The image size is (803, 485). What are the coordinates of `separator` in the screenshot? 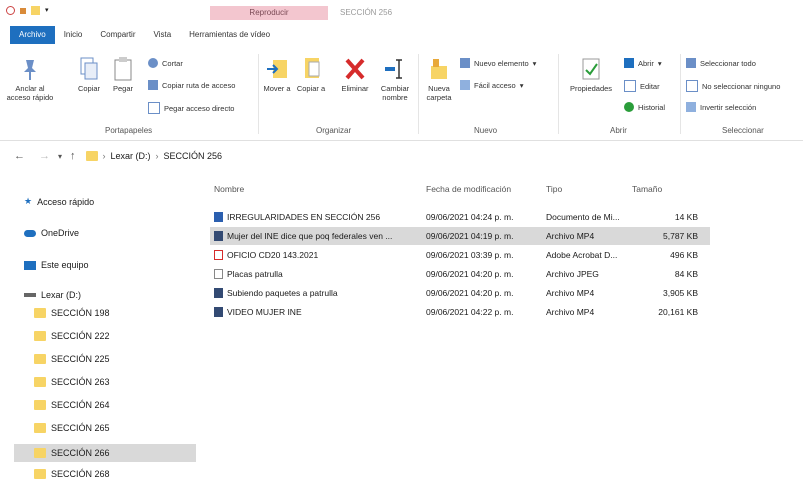 It's located at (558, 94).